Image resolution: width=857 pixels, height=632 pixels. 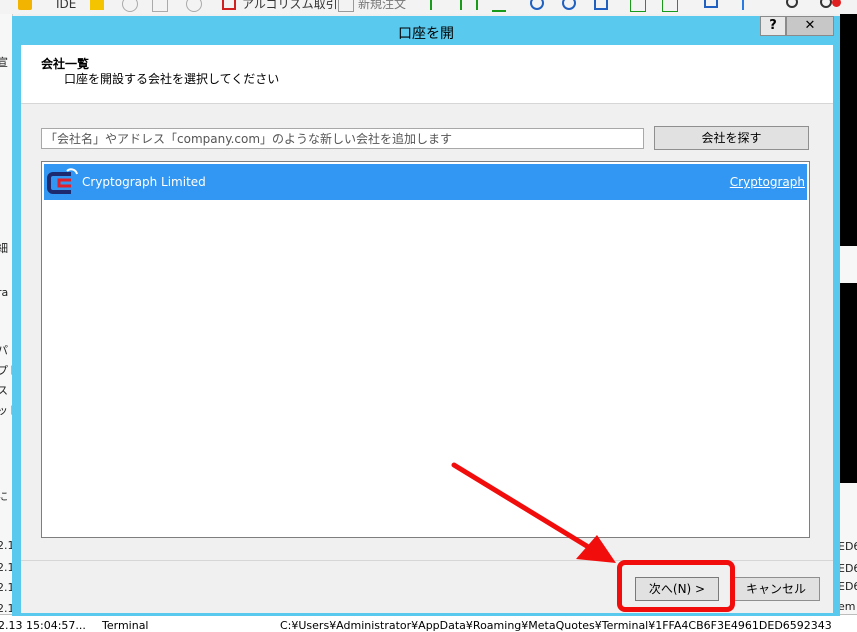 I want to click on monitor-icon, so click(x=160, y=6).